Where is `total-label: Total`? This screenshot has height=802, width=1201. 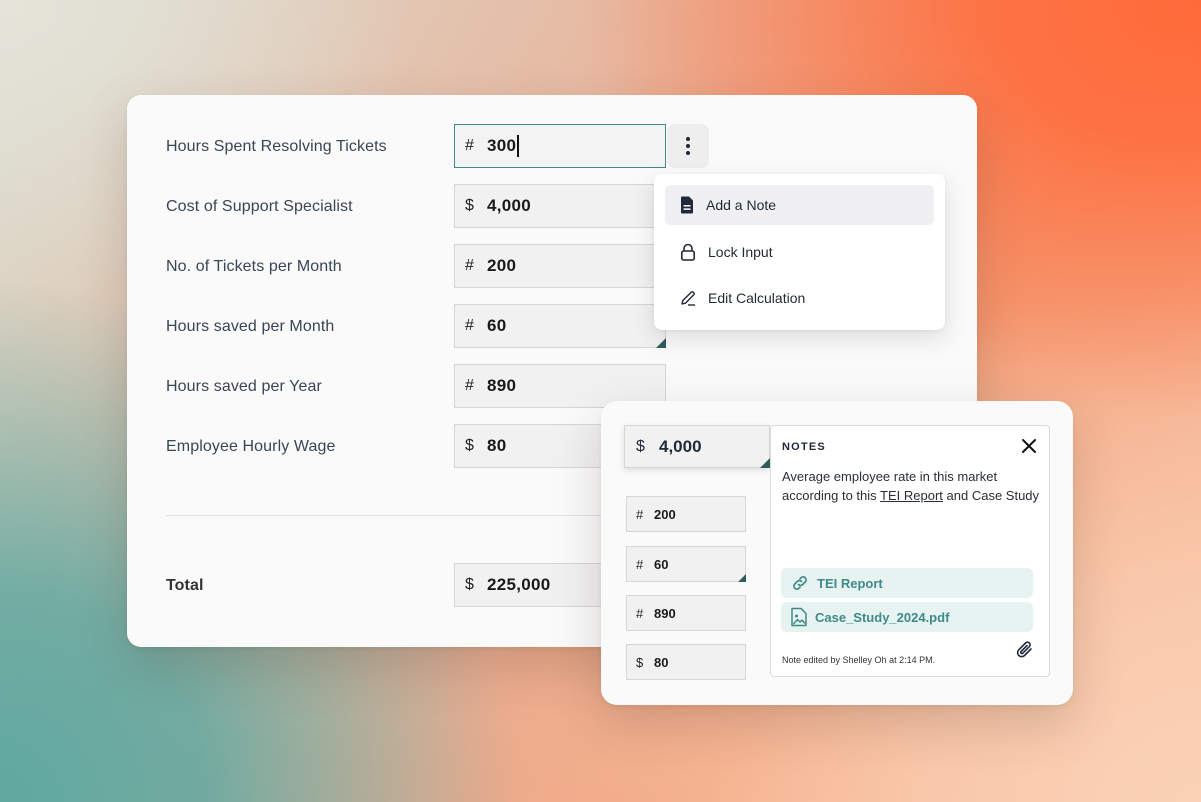 total-label: Total is located at coordinates (185, 585).